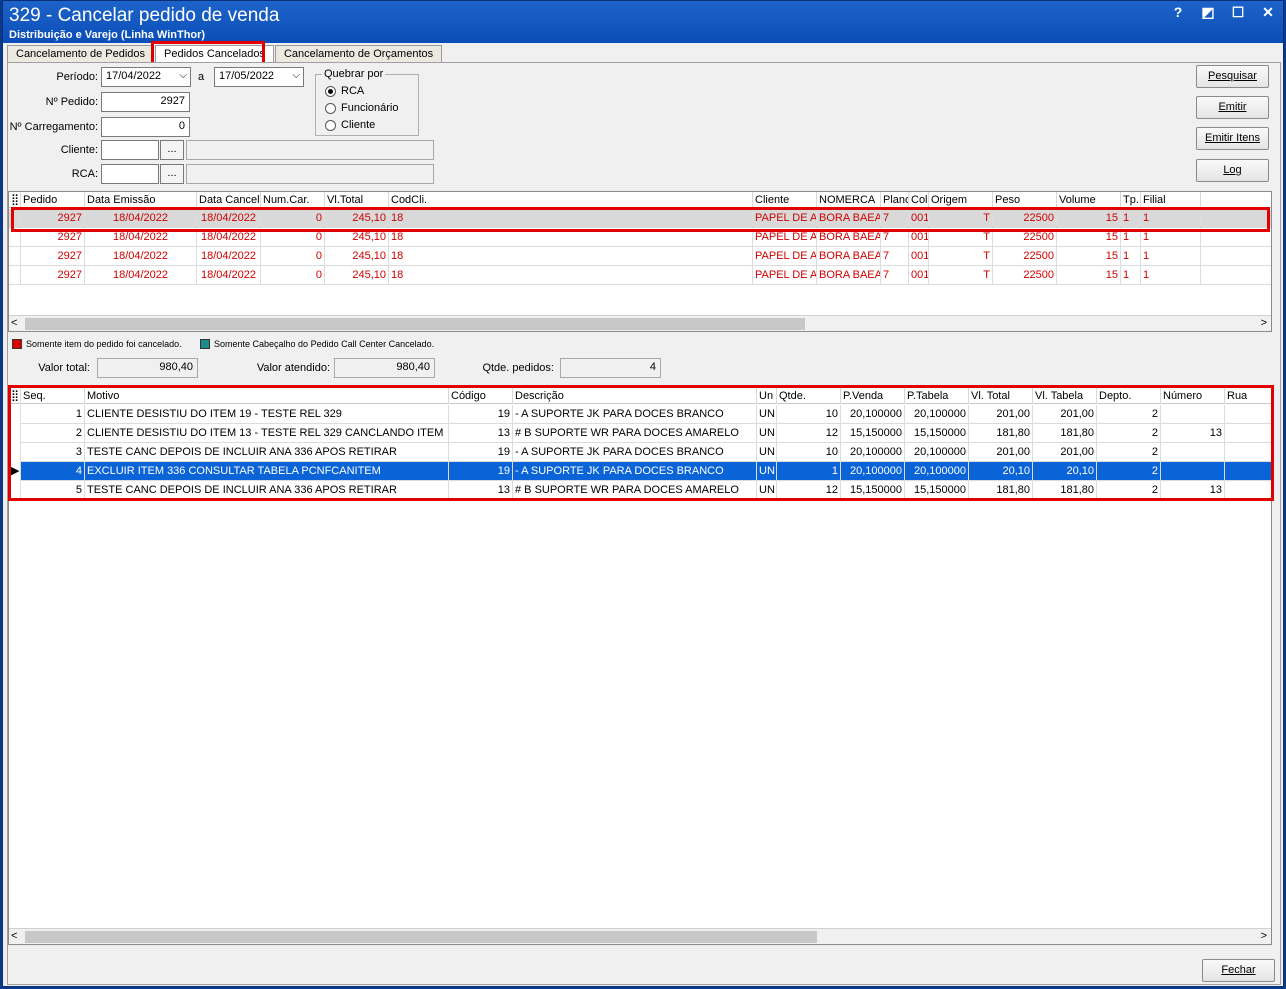 The width and height of the screenshot is (1286, 989). I want to click on col-p-venda: P.Venda, so click(873, 396).